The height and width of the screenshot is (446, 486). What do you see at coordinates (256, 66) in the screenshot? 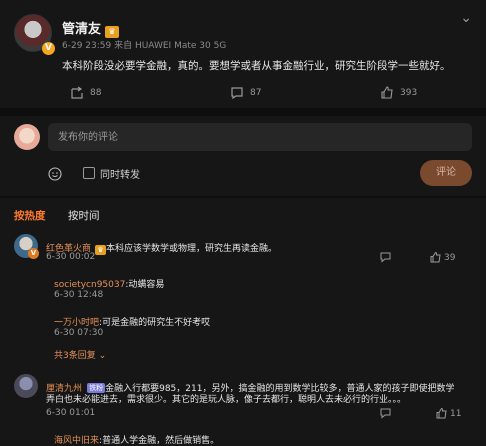
I see `post-text: 本科阶段没必要学金融，真的。要想学或者从事金融行业，研究生阶段学一些就好。` at bounding box center [256, 66].